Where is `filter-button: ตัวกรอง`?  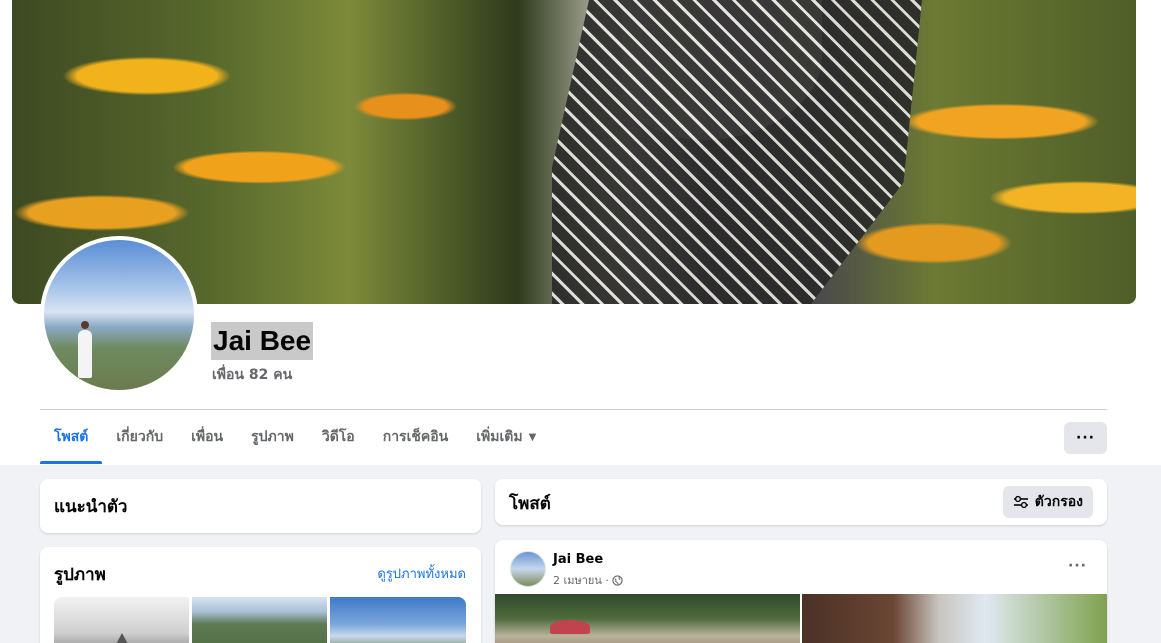
filter-button: ตัวกรอง is located at coordinates (1047, 502).